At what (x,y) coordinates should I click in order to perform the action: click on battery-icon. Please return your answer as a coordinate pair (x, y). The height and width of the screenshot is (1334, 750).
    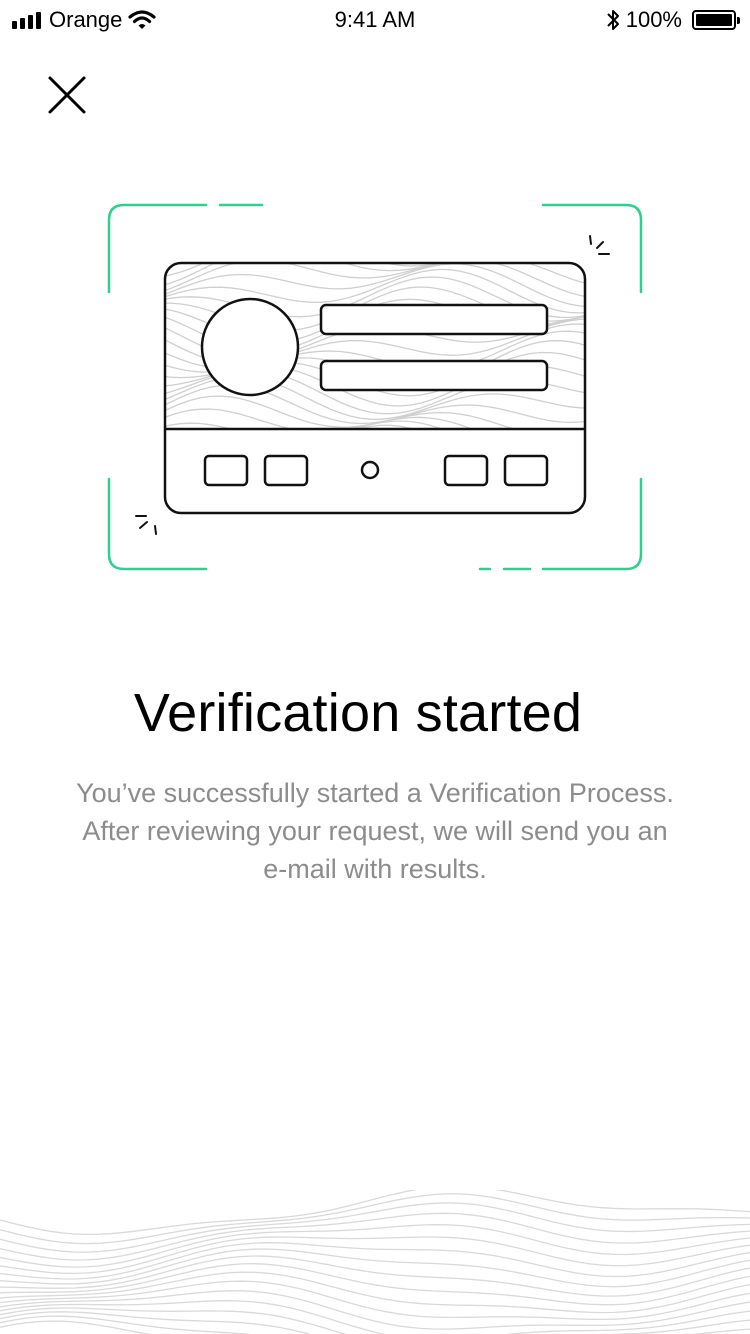
    Looking at the image, I should click on (716, 20).